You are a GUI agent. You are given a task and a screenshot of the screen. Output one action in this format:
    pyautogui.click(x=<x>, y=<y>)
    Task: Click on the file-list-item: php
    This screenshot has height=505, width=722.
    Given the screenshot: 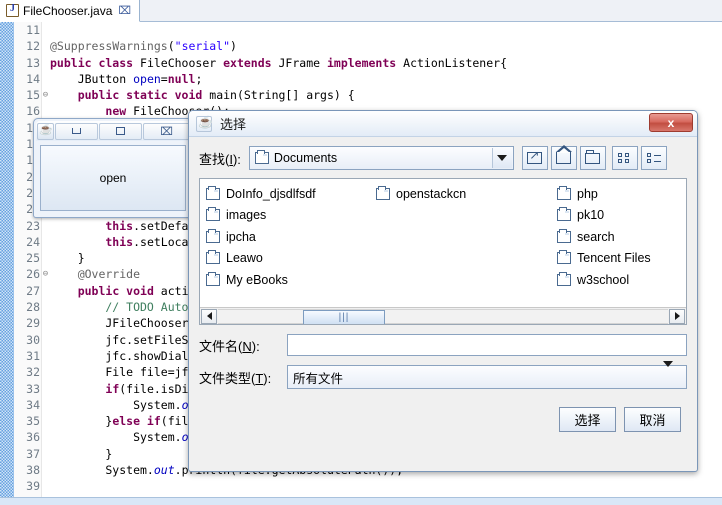 What is the action you would take?
    pyautogui.click(x=620, y=194)
    